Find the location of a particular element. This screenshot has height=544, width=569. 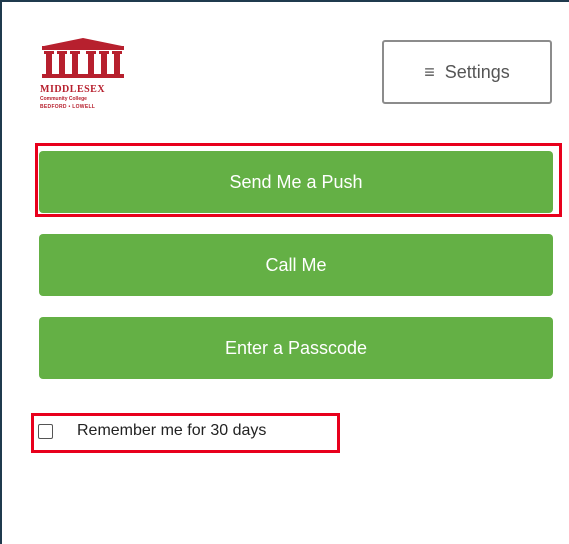

settings-label: Settings is located at coordinates (477, 71).